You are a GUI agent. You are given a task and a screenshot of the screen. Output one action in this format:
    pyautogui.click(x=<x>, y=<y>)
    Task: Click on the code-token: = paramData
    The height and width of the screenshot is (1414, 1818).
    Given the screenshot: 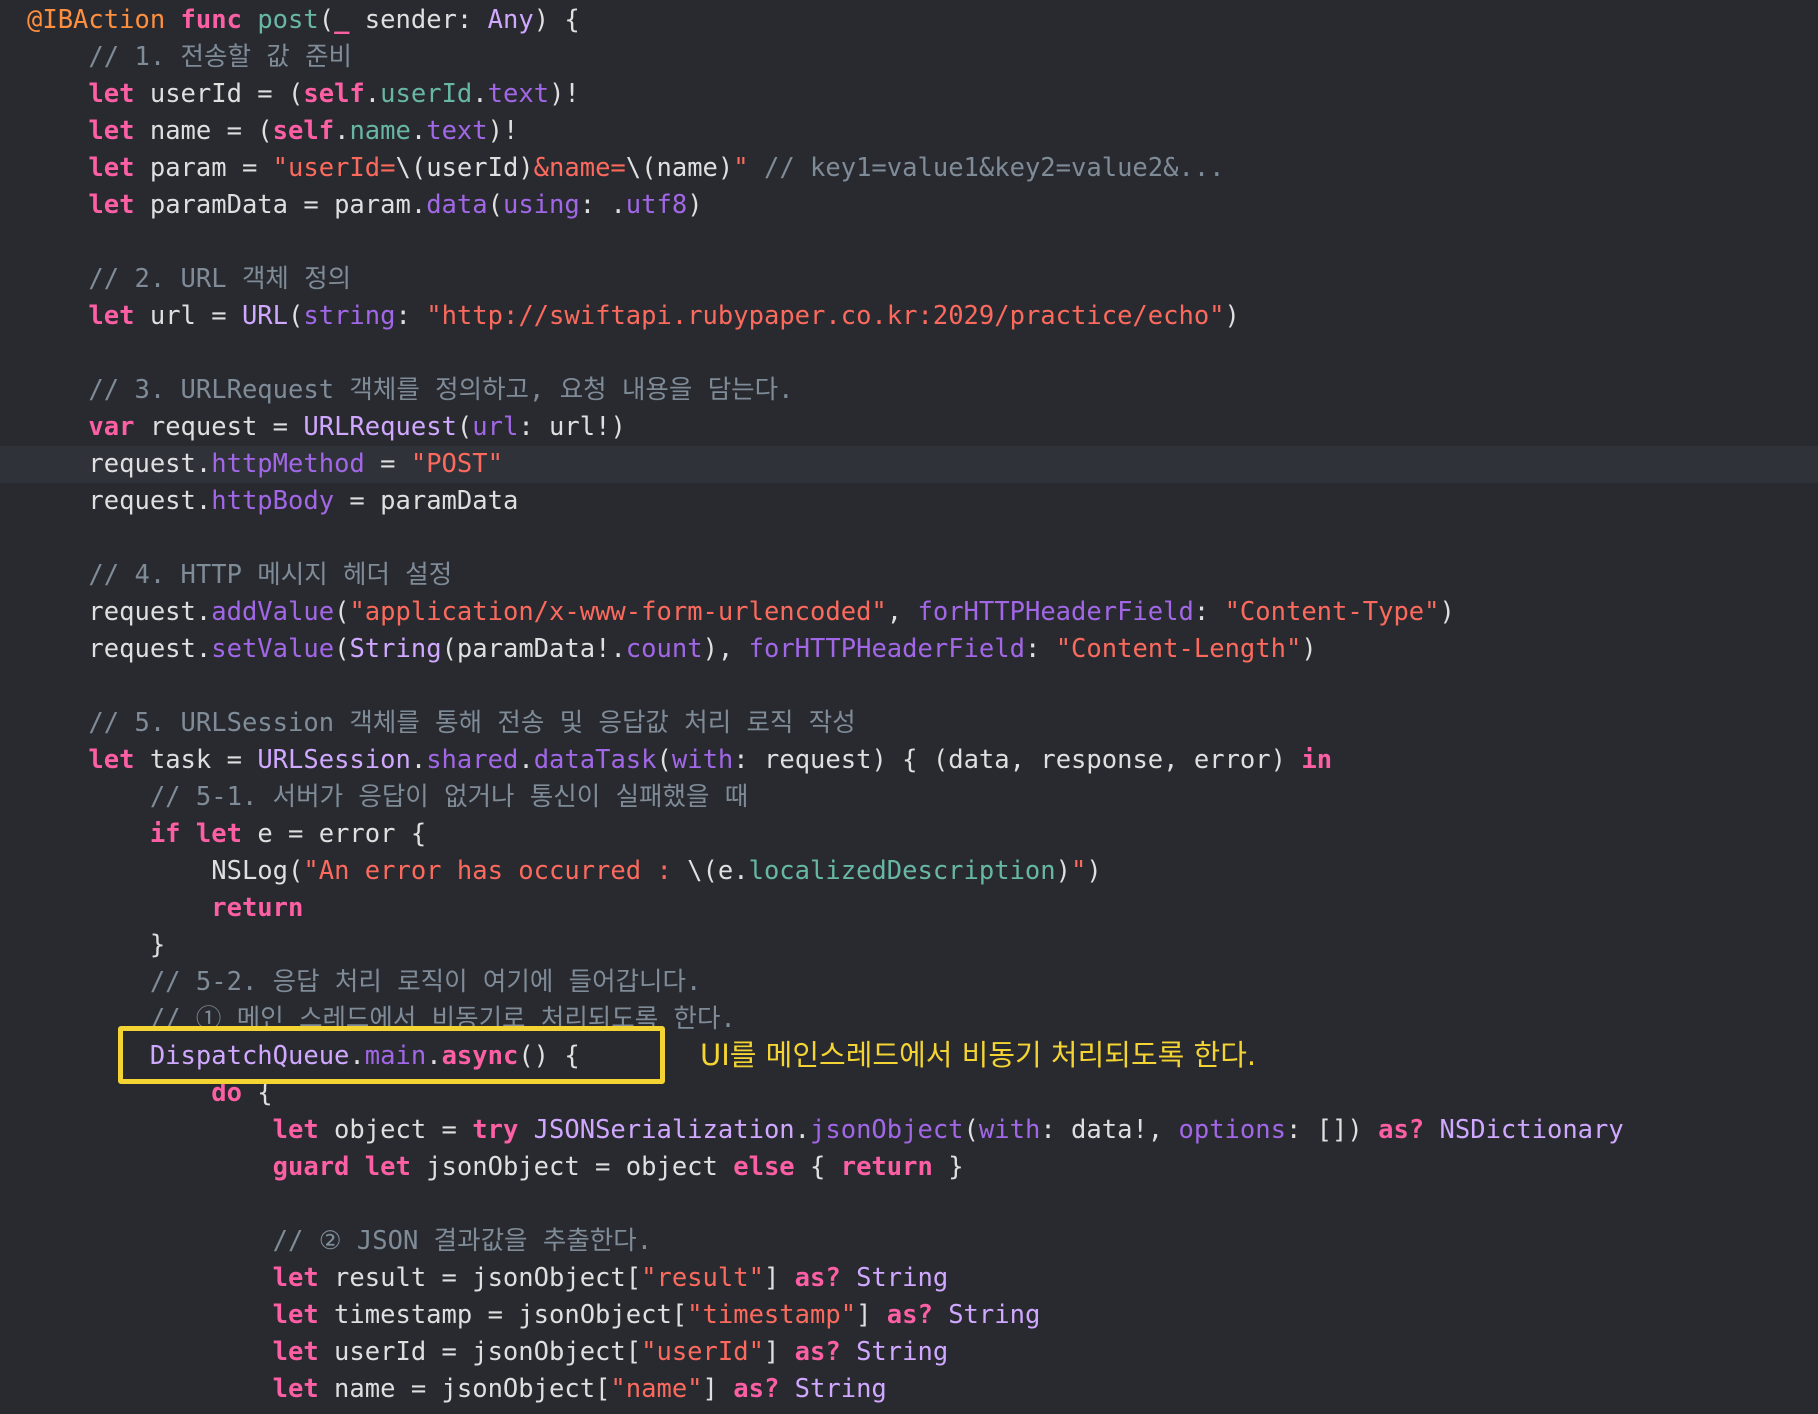 What is the action you would take?
    pyautogui.click(x=426, y=501)
    